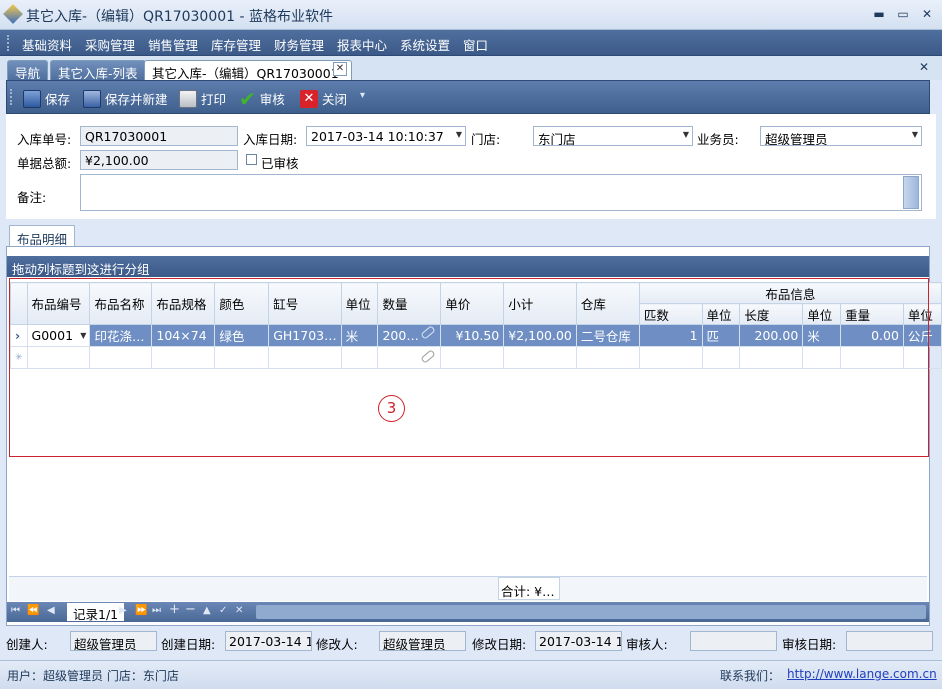  Describe the element at coordinates (475, 44) in the screenshot. I see `menu-window: 窗口` at that location.